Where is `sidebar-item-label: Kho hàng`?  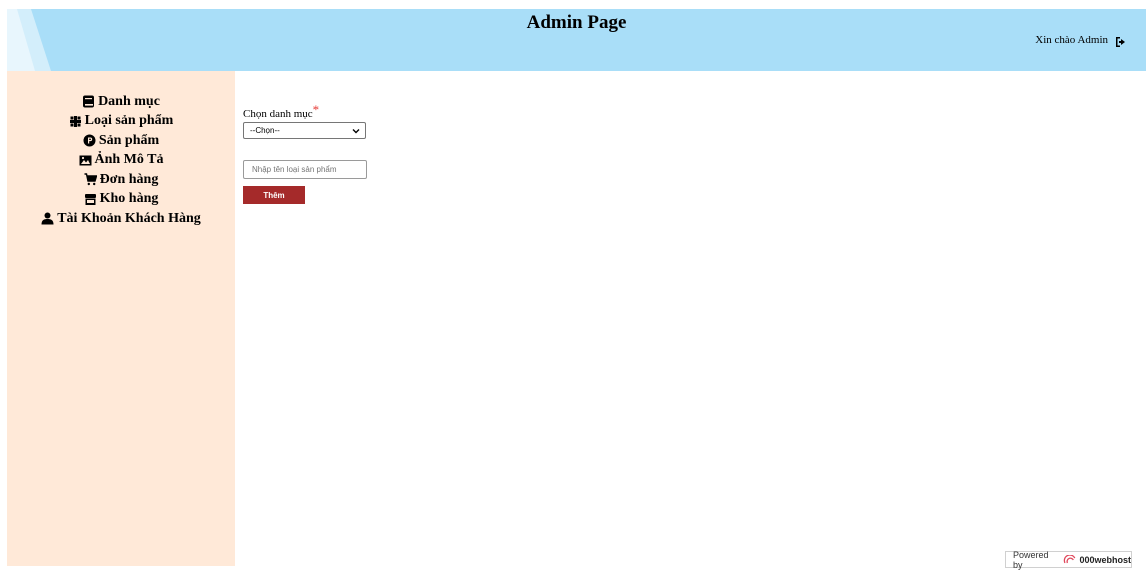 sidebar-item-label: Kho hàng is located at coordinates (129, 199).